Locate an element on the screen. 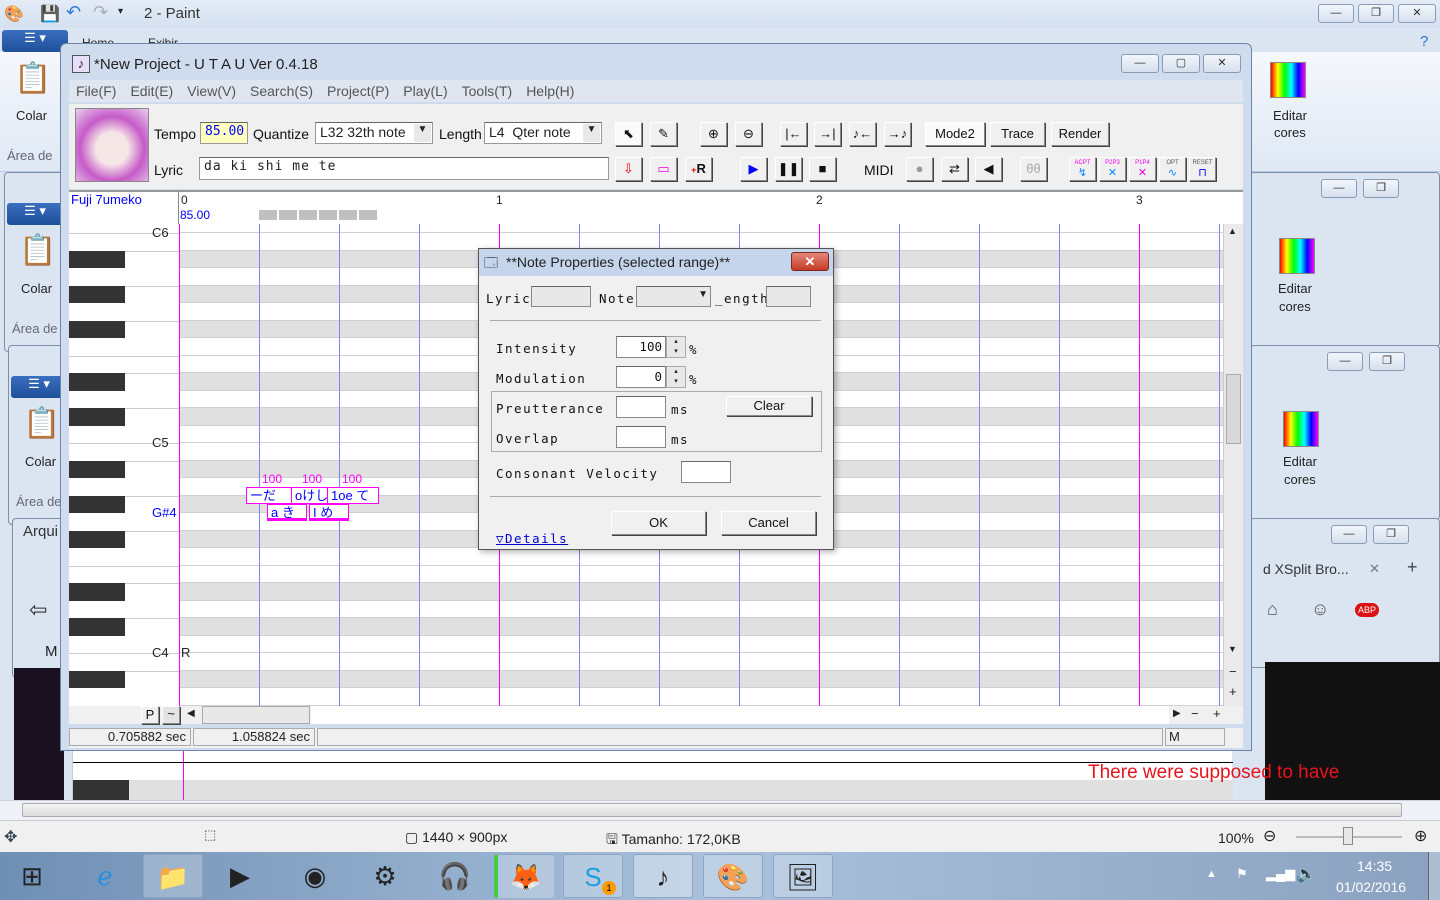  menu-tools: Tools(T) is located at coordinates (487, 91).